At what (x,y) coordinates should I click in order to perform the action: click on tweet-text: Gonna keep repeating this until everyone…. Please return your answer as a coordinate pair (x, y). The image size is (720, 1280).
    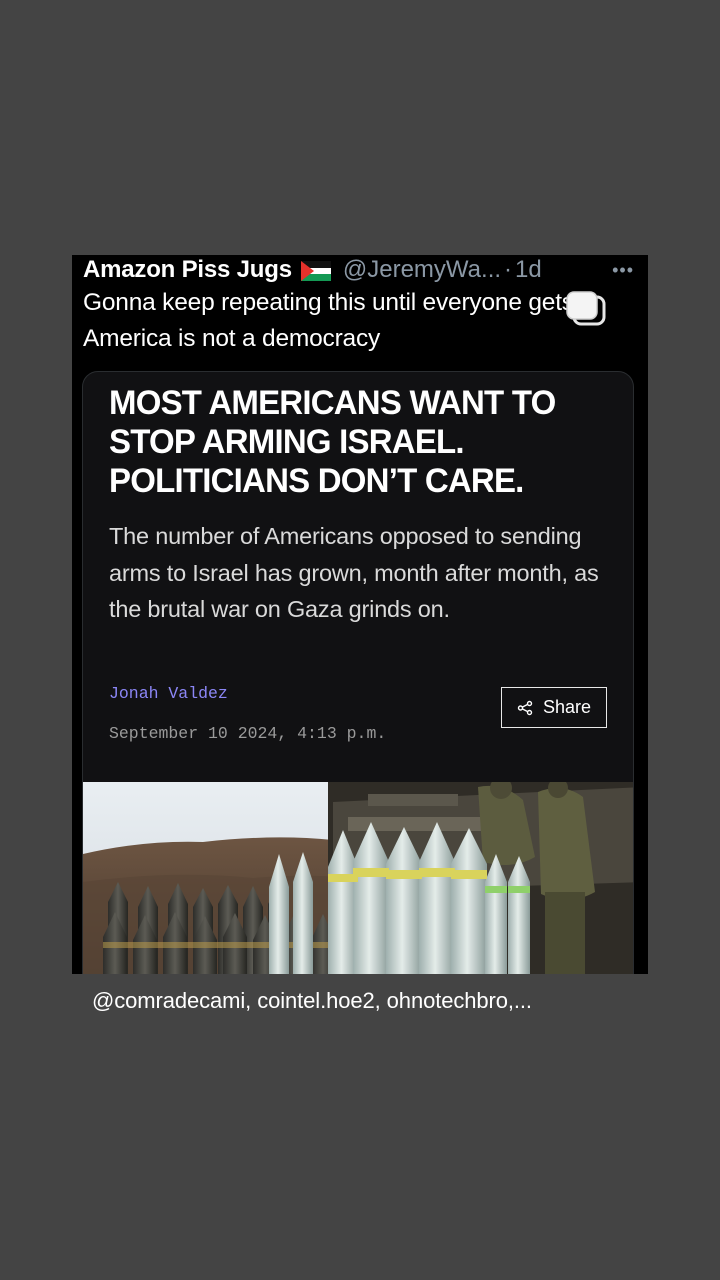
    Looking at the image, I should click on (341, 320).